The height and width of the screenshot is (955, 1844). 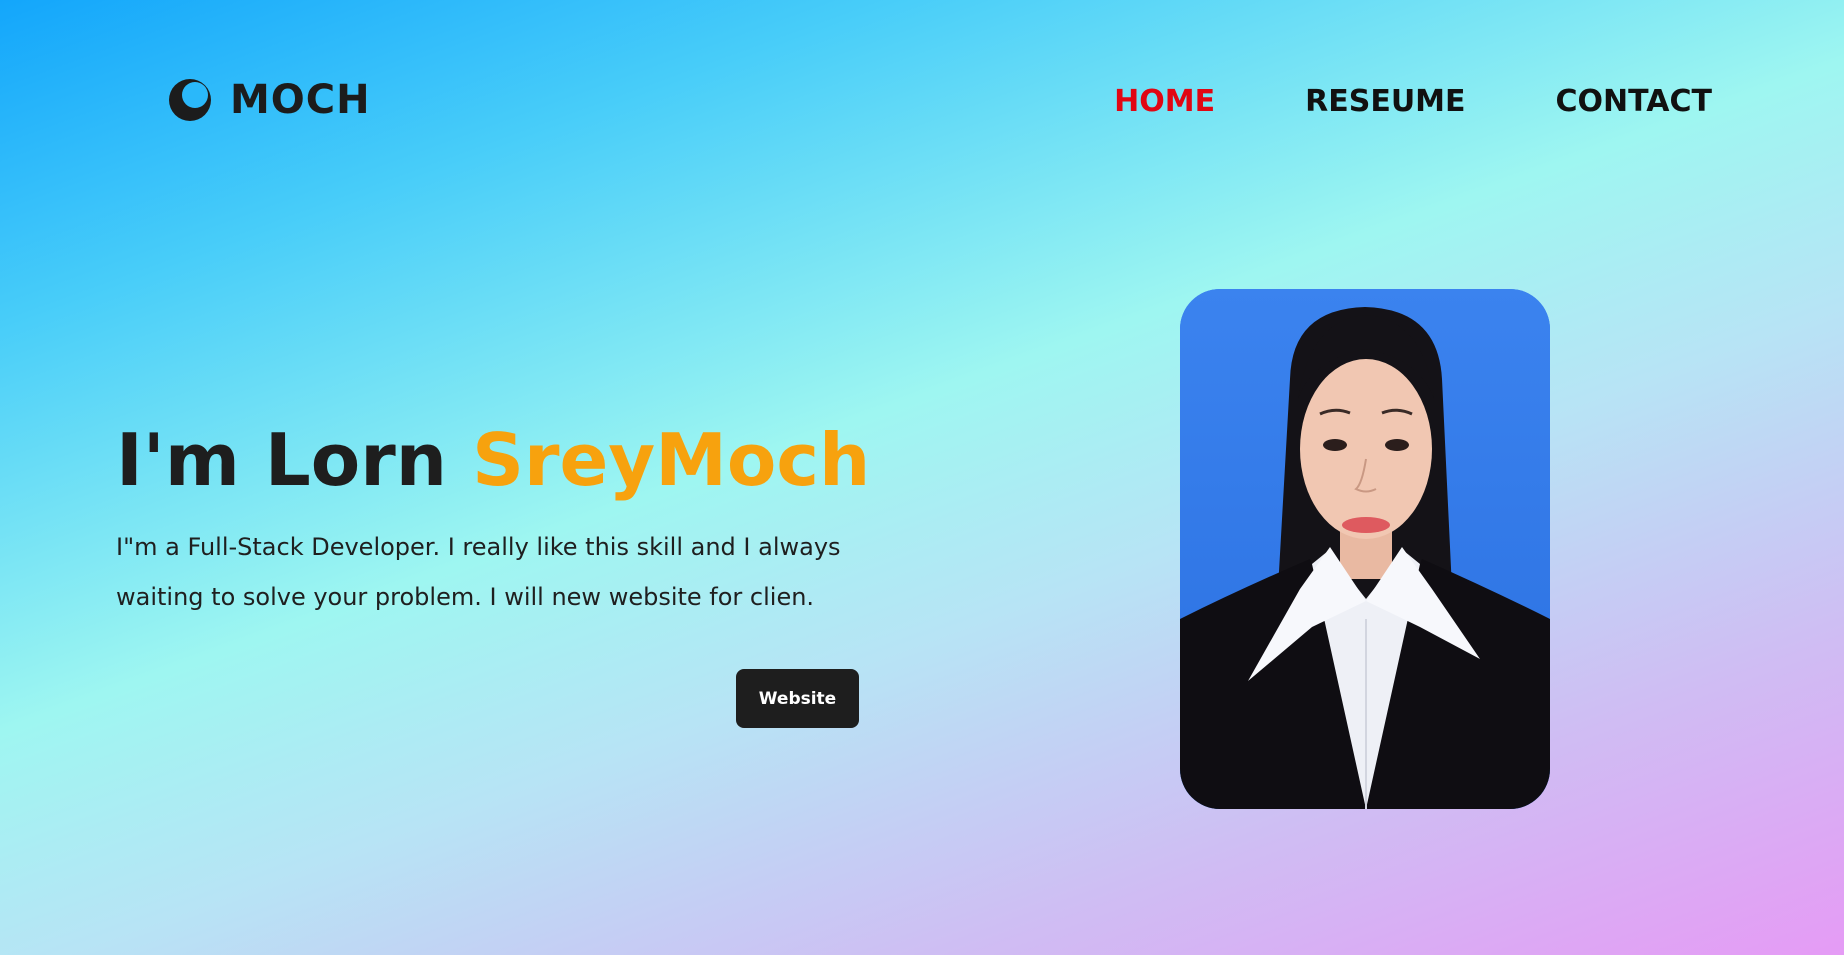 I want to click on hero-title: I'm Lorn SreyMoch, so click(x=493, y=460).